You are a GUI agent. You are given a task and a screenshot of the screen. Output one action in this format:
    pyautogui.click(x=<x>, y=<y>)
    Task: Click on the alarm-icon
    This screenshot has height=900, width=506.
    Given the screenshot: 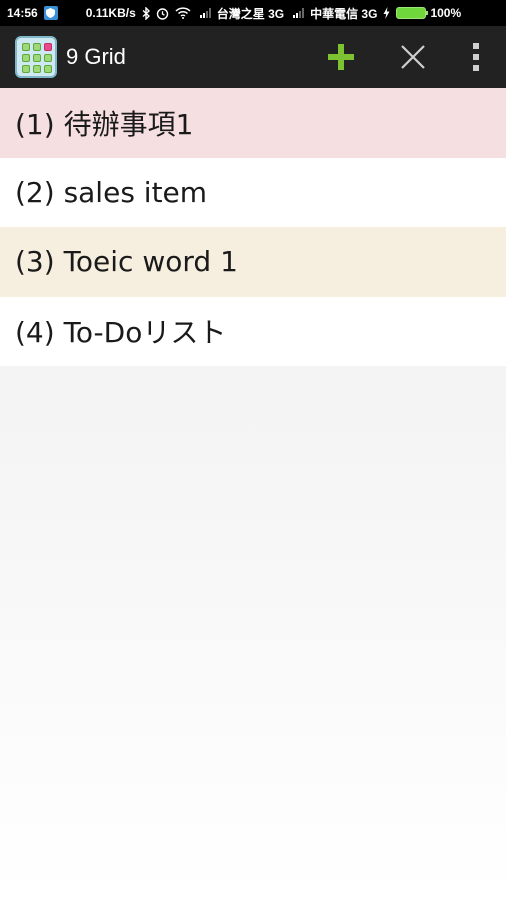 What is the action you would take?
    pyautogui.click(x=162, y=13)
    